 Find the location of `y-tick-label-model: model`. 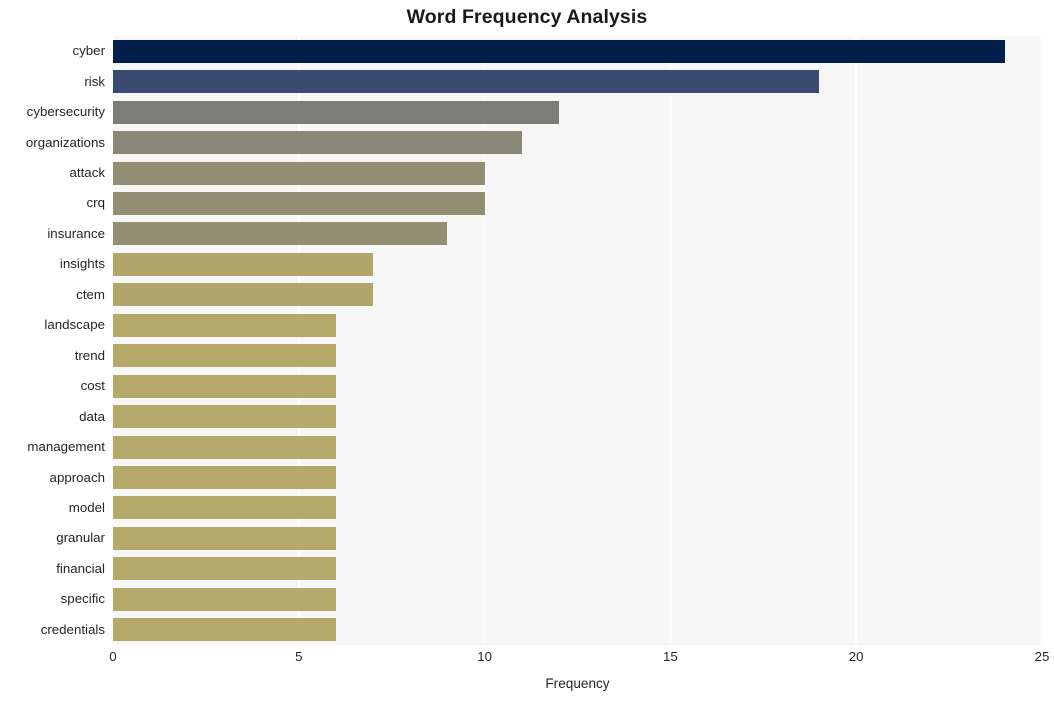

y-tick-label-model: model is located at coordinates (86, 507).